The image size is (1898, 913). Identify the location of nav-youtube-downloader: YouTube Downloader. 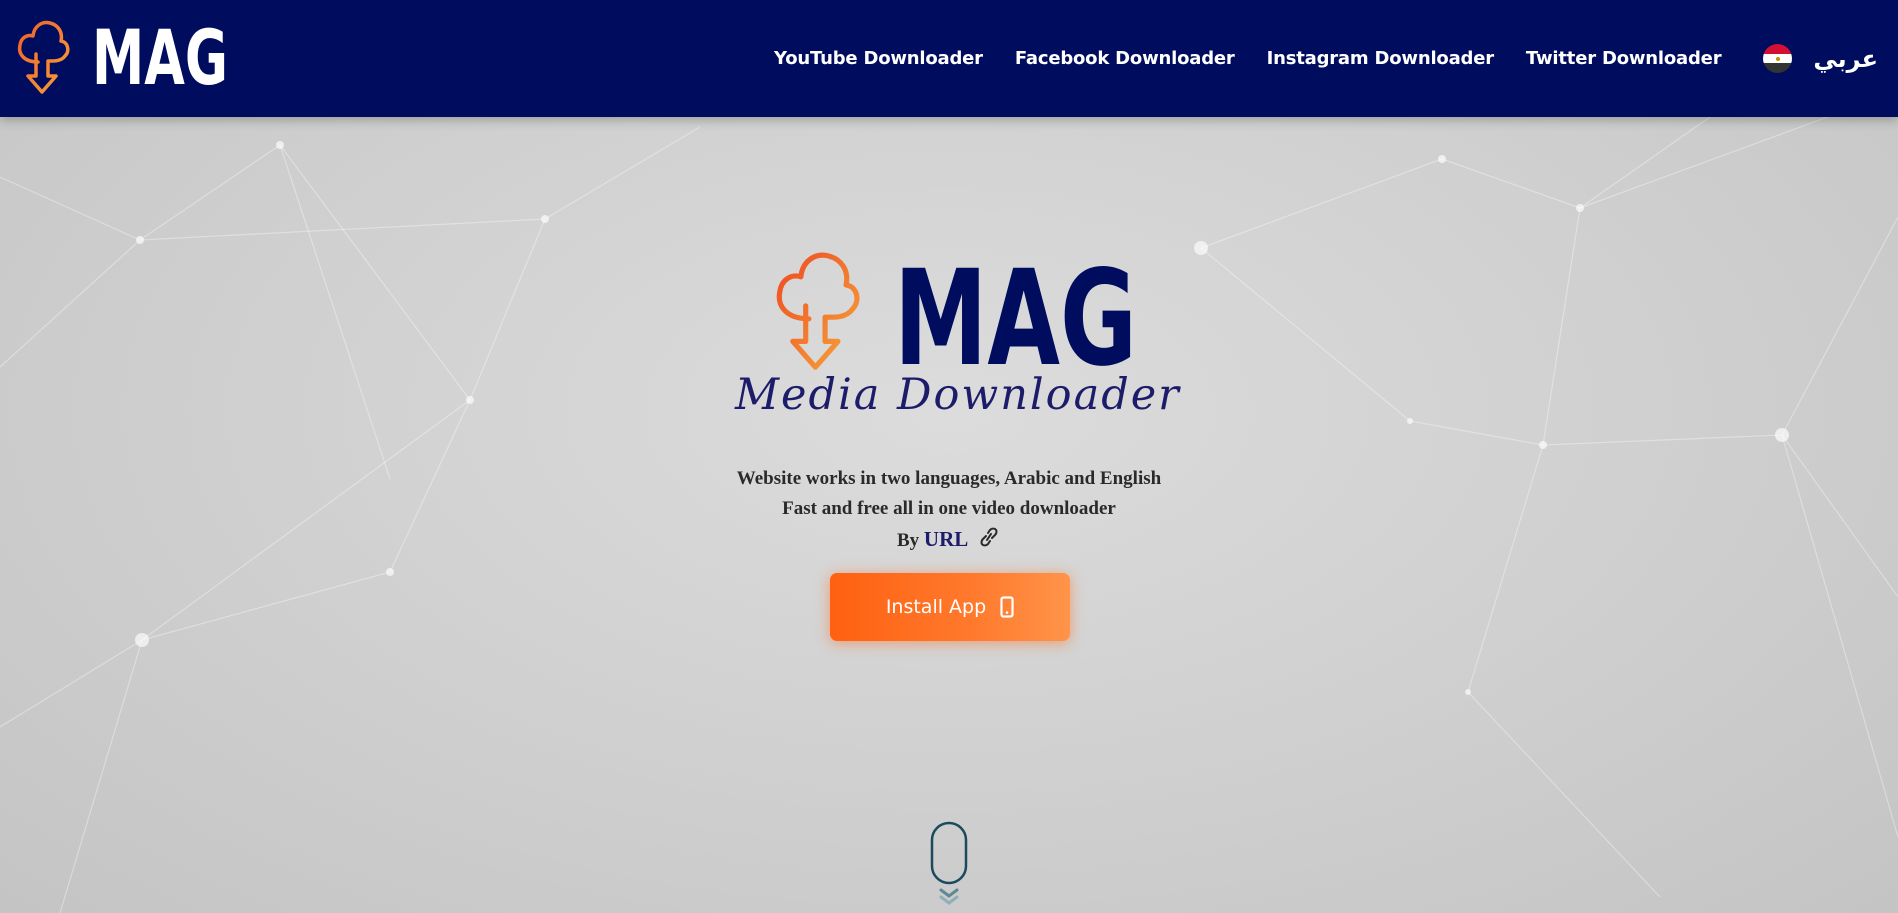
(878, 58).